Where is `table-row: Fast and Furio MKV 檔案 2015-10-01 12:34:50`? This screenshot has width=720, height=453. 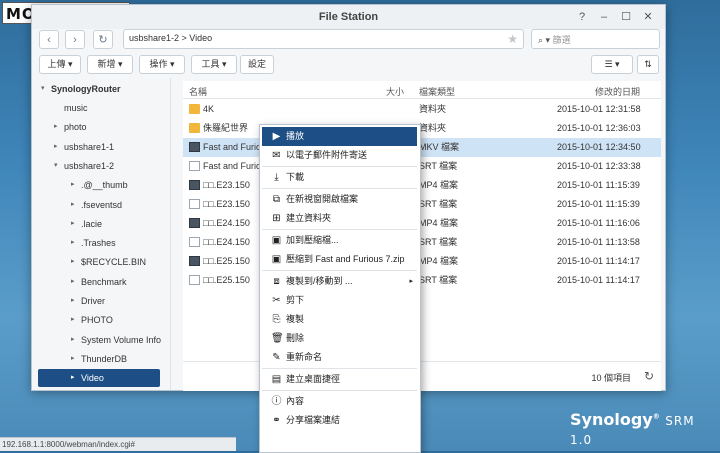 table-row: Fast and Furio MKV 檔案 2015-10-01 12:34:50 is located at coordinates (422, 147).